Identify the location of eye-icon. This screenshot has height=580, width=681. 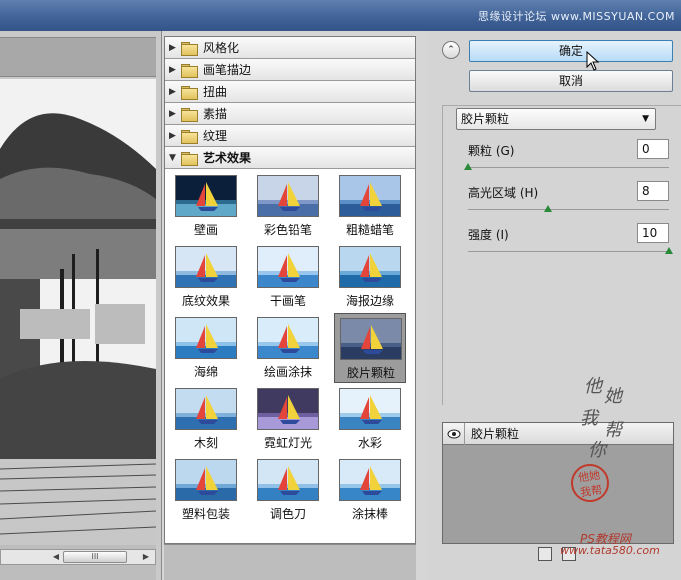
(454, 433).